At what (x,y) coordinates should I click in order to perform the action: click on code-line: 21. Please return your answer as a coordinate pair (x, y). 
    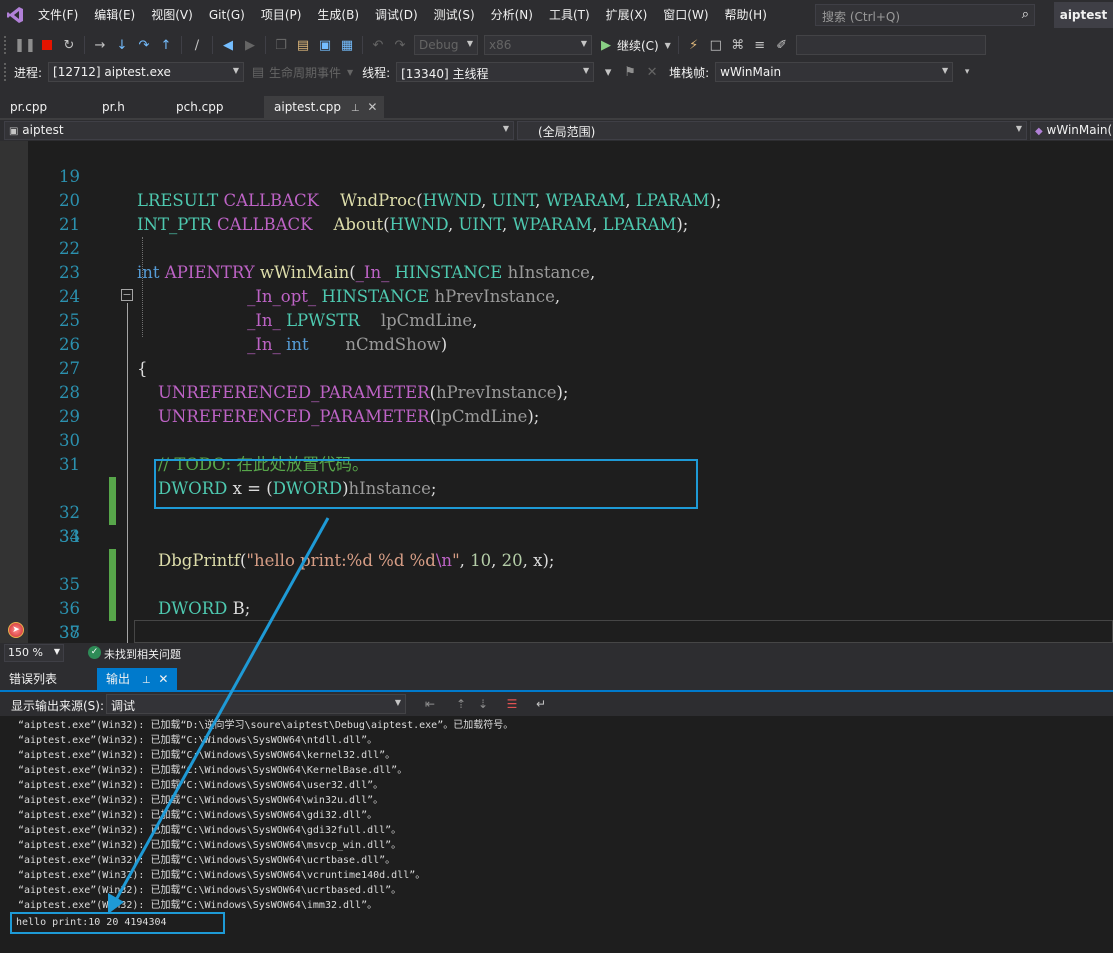
    Looking at the image, I should click on (556, 211).